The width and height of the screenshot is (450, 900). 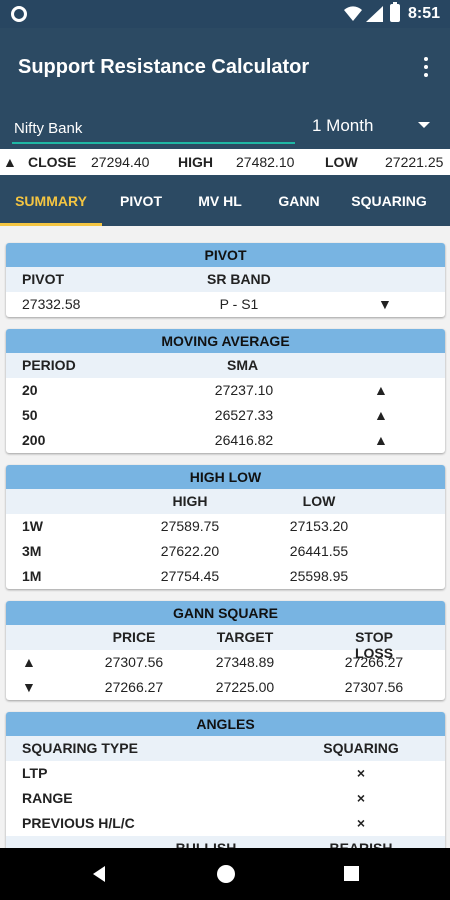 What do you see at coordinates (134, 662) in the screenshot?
I see `gann-price: 27307.56` at bounding box center [134, 662].